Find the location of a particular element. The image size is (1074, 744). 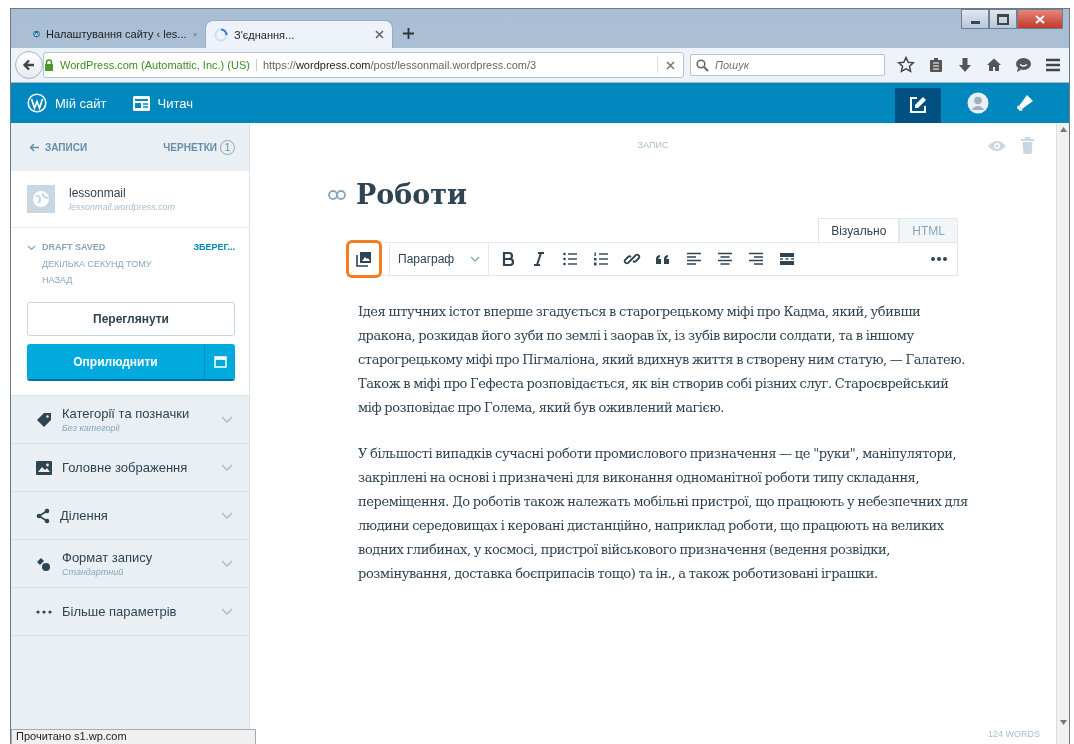

sidebar-section: Формат запису Стандартний is located at coordinates (130, 564).